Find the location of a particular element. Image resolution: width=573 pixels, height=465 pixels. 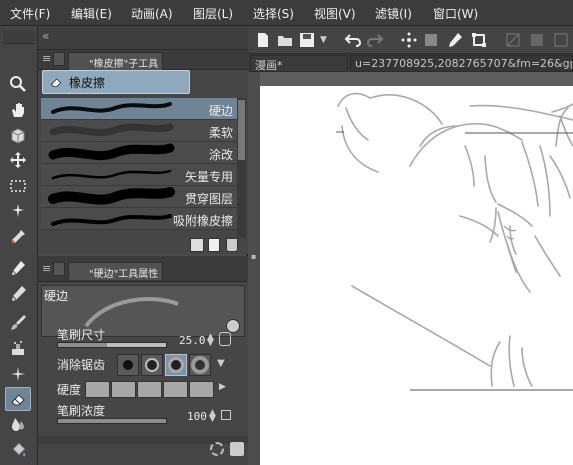

antialias-none is located at coordinates (128, 365).